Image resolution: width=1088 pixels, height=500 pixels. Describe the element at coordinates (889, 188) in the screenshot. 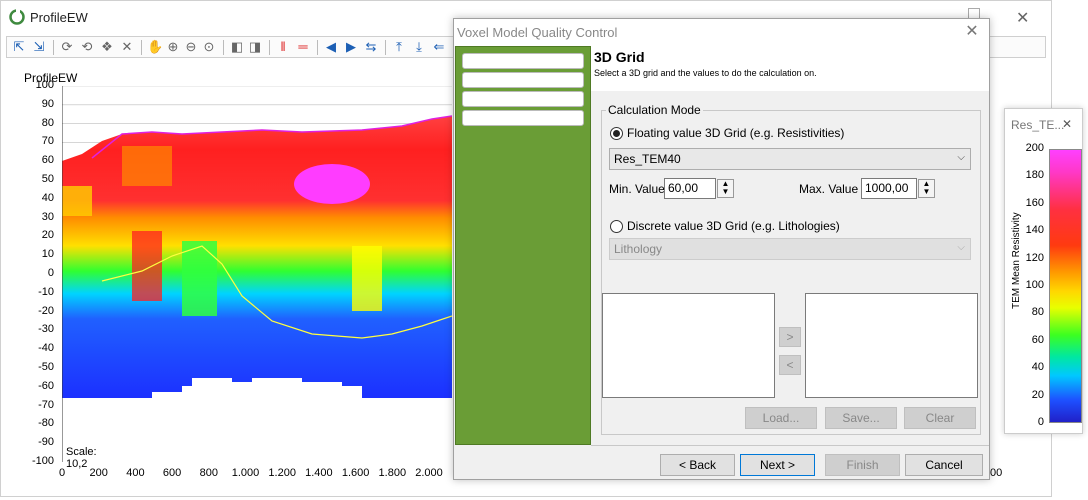

I see `max-value-input: 1000,00` at that location.